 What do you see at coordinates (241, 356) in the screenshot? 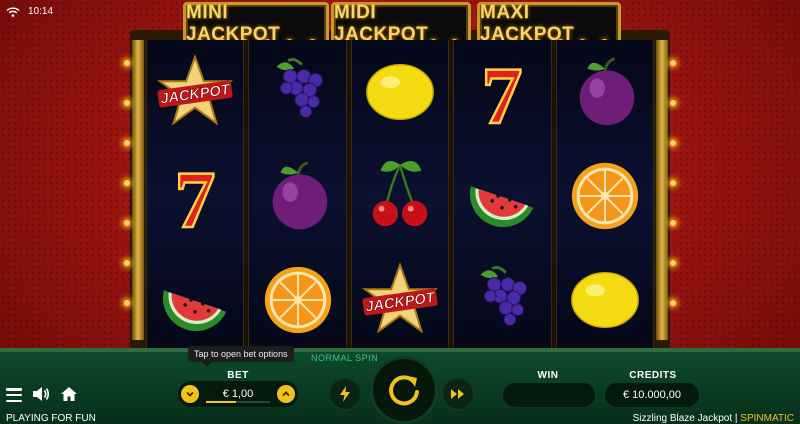
I see `bet-options-tooltip: Tap to open bet options` at bounding box center [241, 356].